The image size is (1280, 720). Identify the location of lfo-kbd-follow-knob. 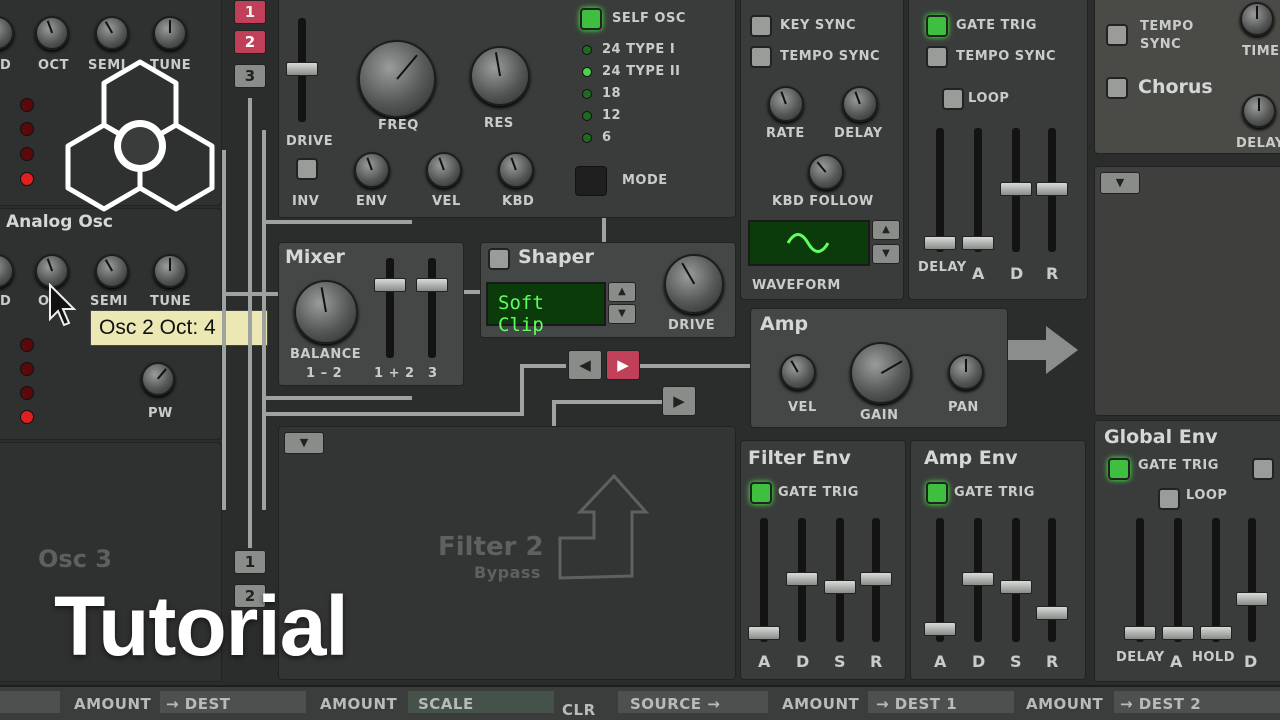
(826, 172).